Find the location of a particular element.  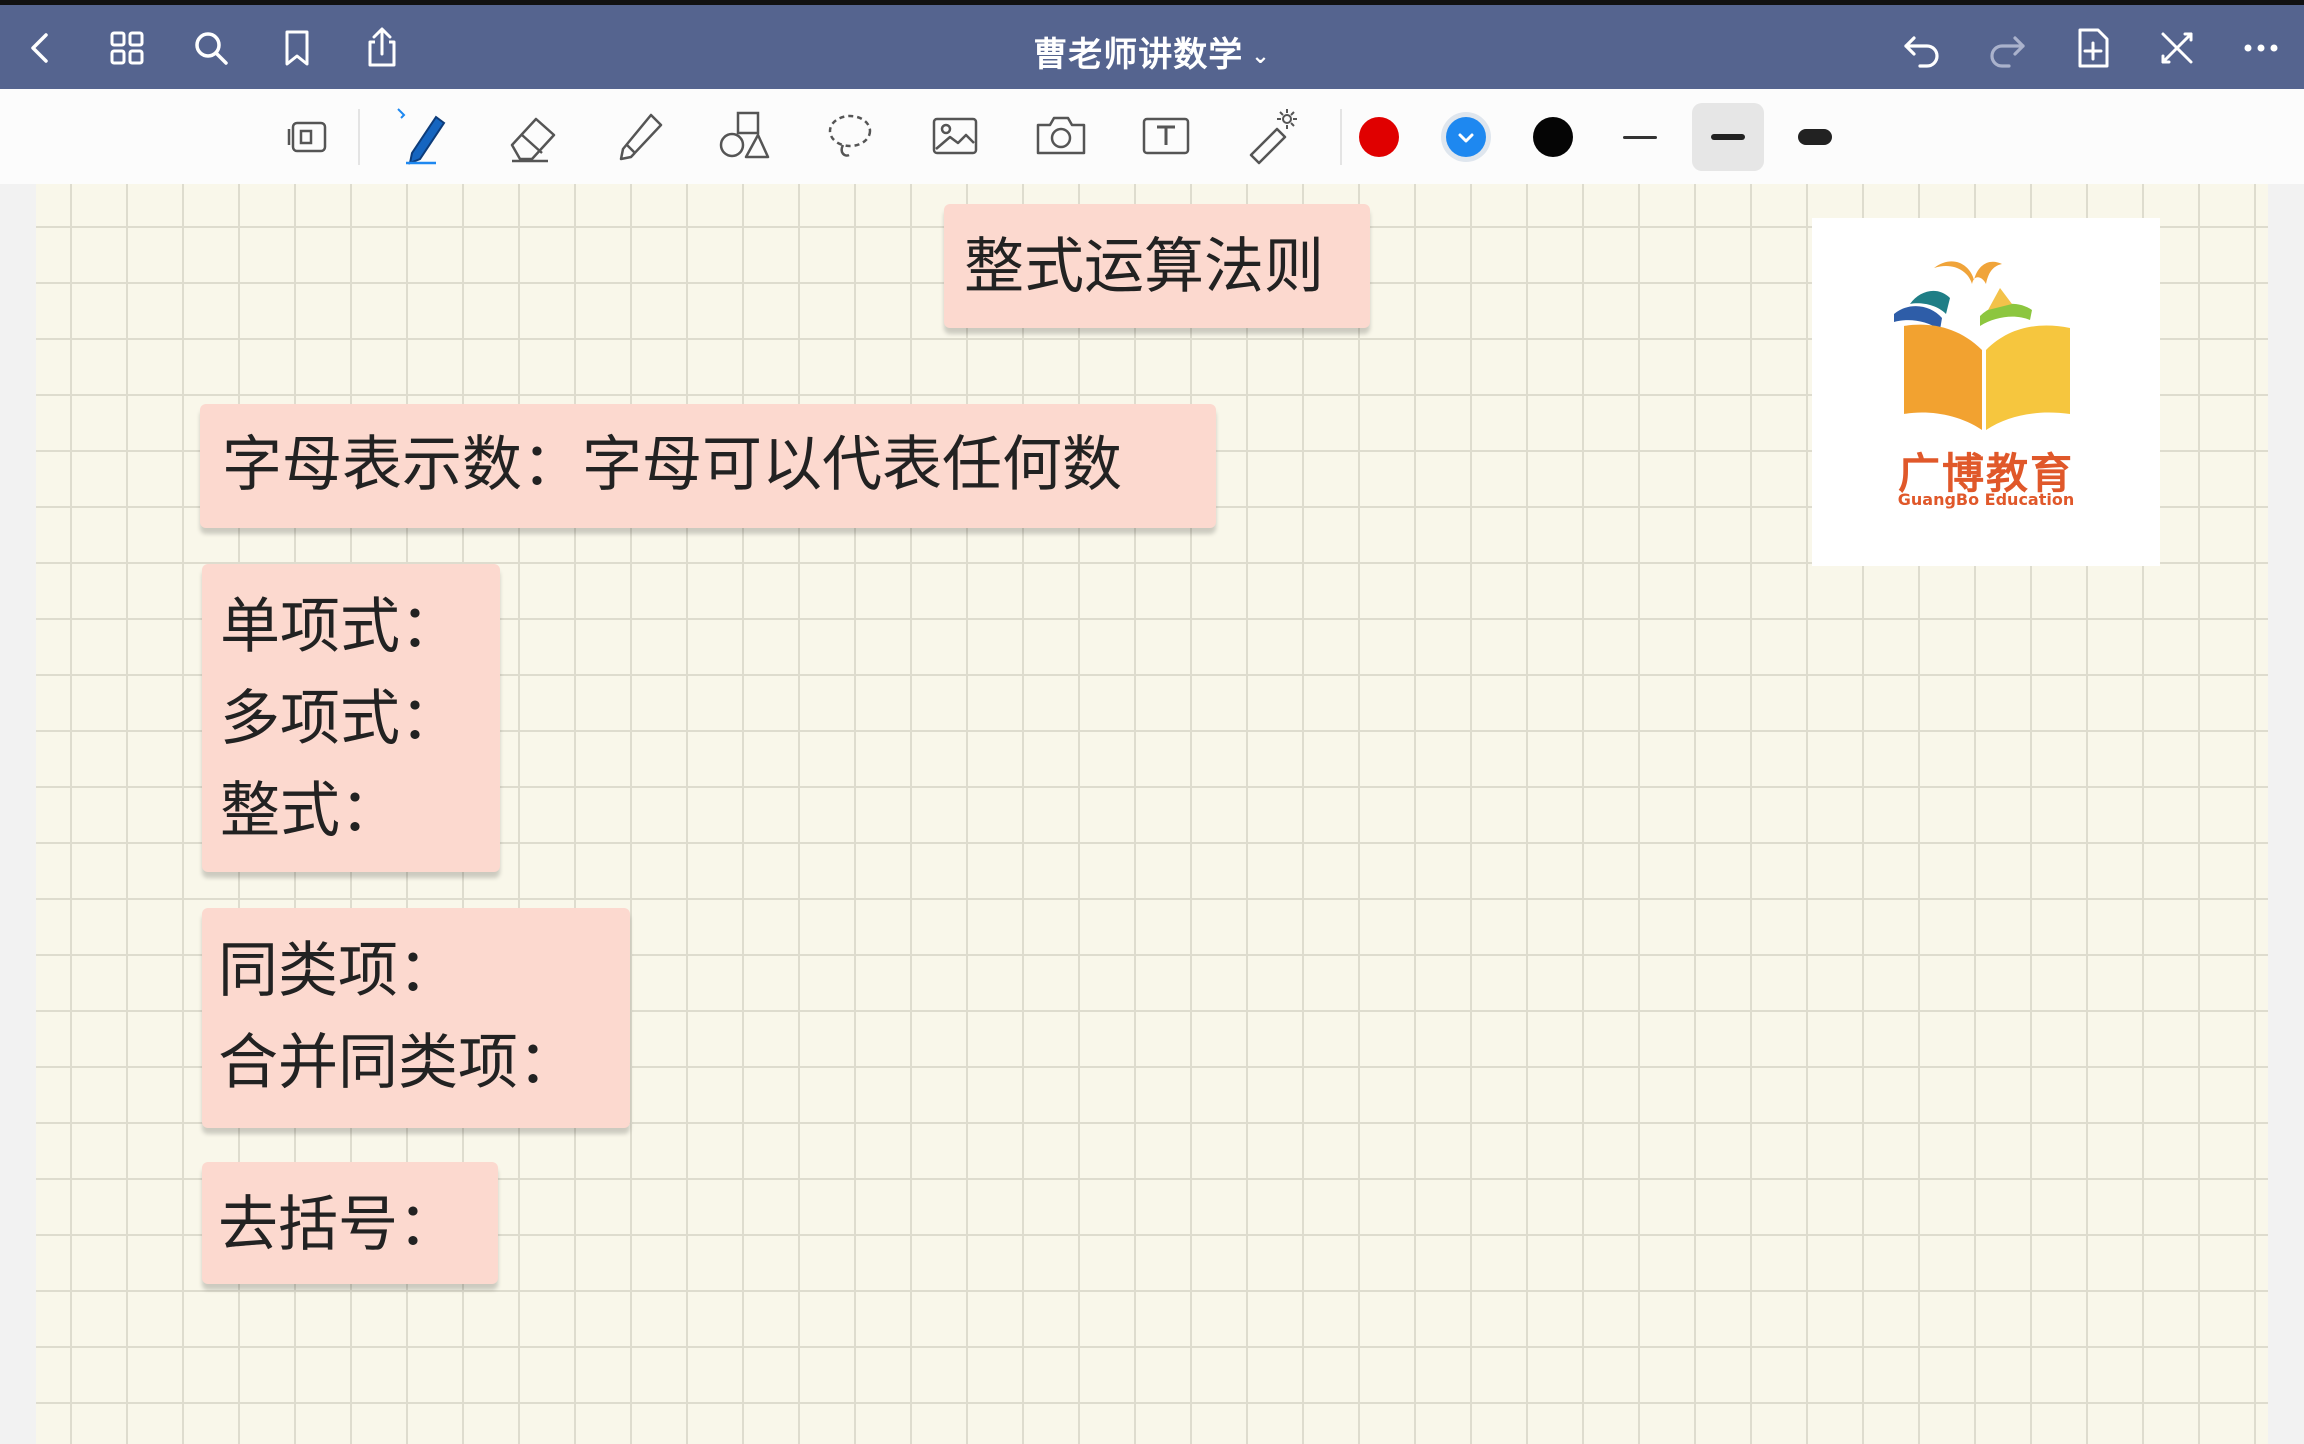

more-dots-icon is located at coordinates (2261, 48).